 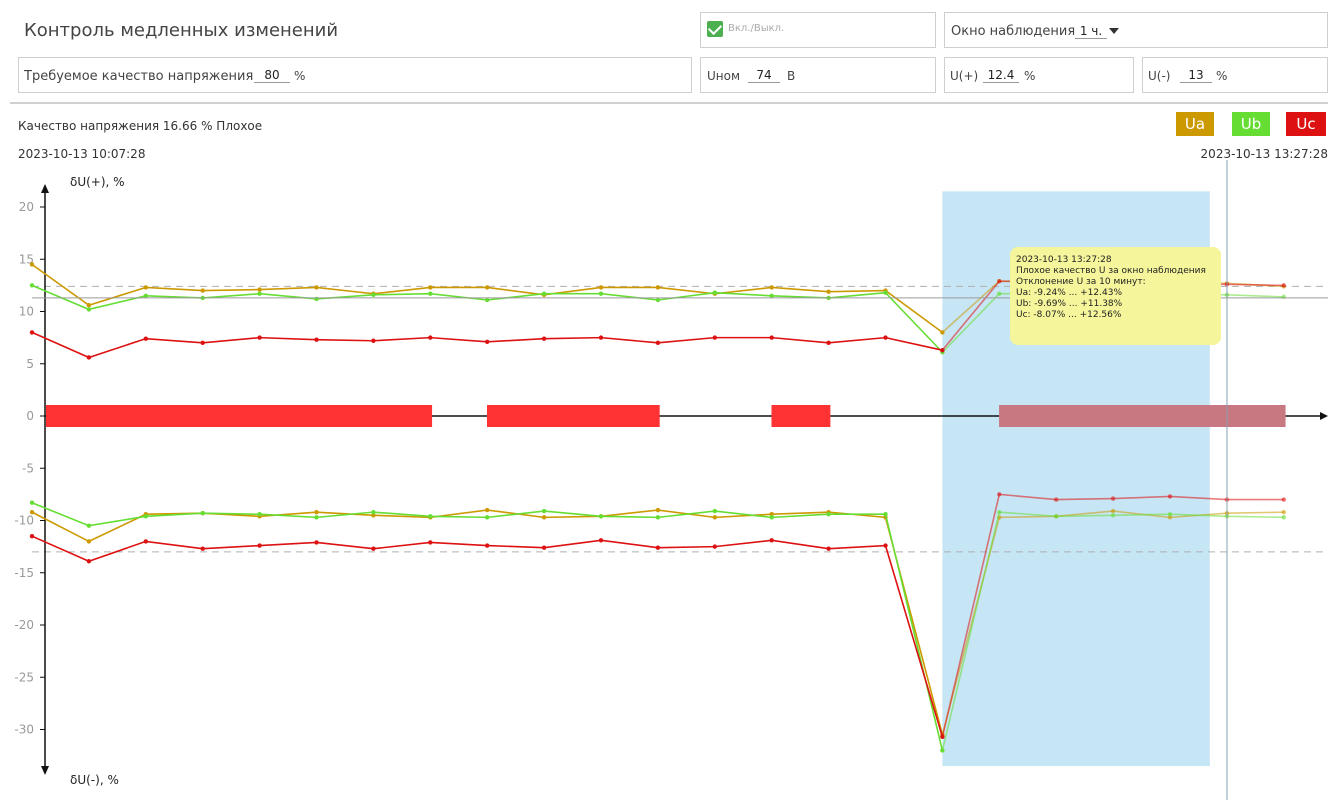 I want to click on time-end: 2023-10-13 13:27:28, so click(x=1264, y=154).